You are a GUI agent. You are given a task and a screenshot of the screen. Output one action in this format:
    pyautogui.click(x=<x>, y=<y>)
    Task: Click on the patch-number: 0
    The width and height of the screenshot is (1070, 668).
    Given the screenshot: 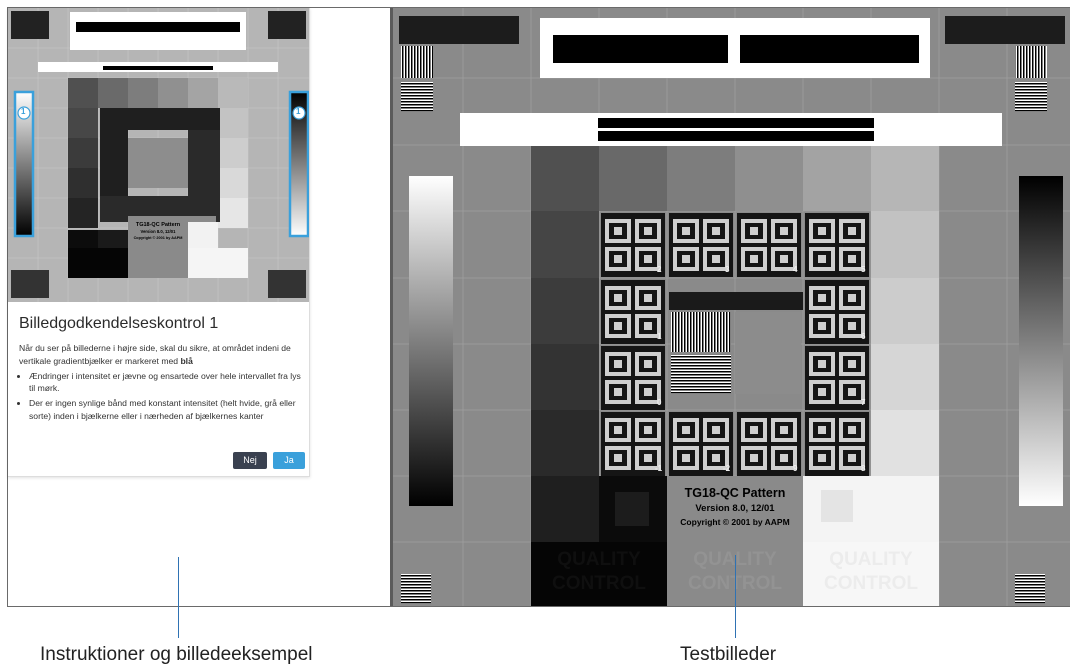 What is the action you would take?
    pyautogui.click(x=659, y=402)
    